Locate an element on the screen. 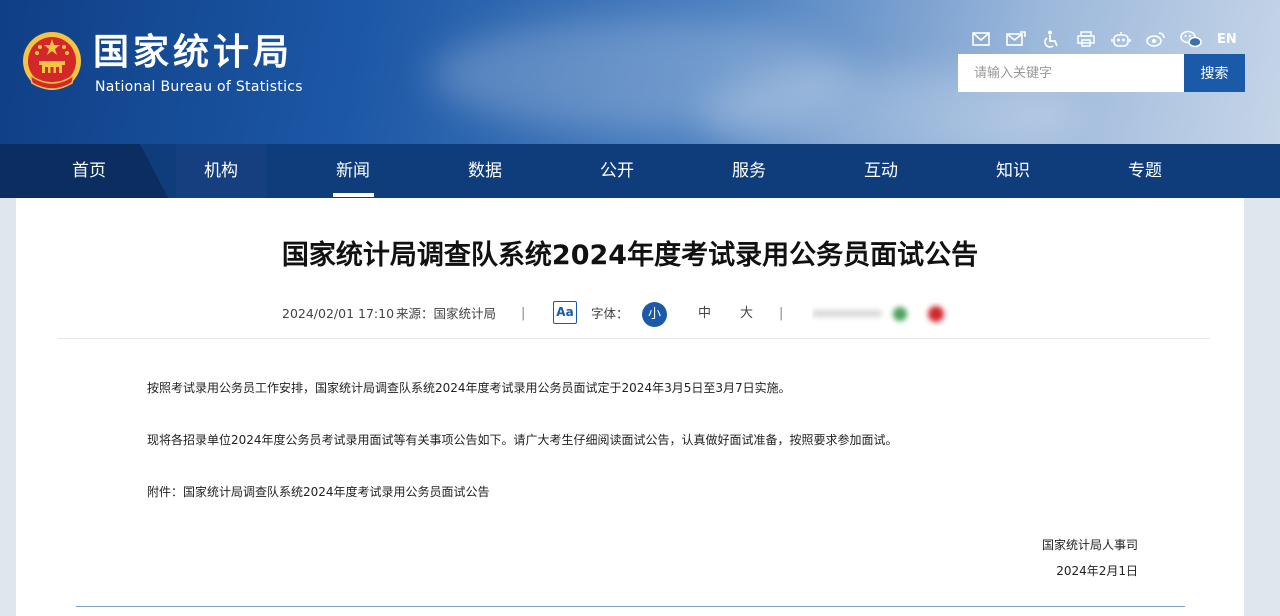 Image resolution: width=1280 pixels, height=616 pixels. print-icon is located at coordinates (1086, 39).